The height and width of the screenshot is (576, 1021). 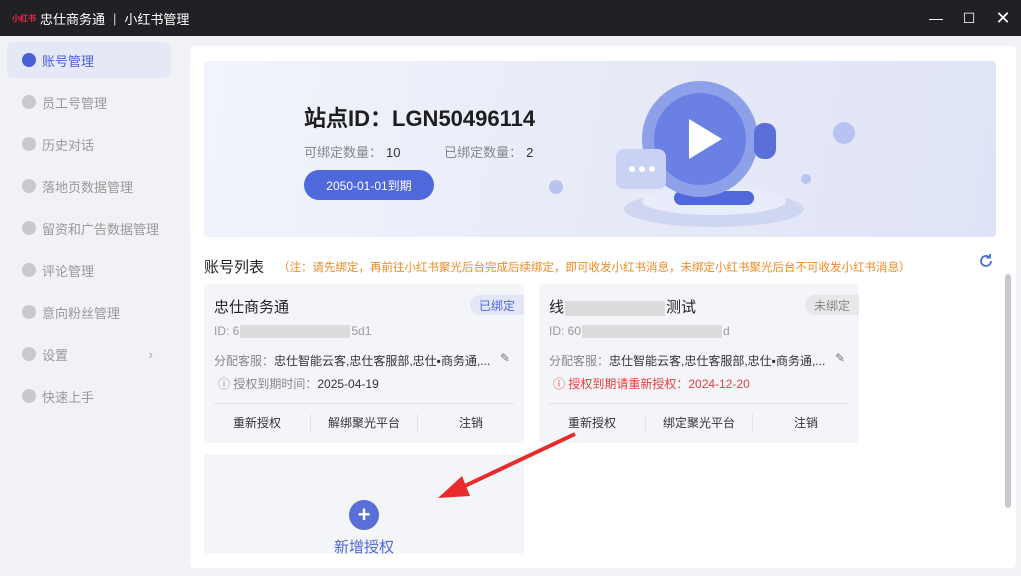 What do you see at coordinates (369, 185) in the screenshot?
I see `expire-date-button: 2050-01-01到期` at bounding box center [369, 185].